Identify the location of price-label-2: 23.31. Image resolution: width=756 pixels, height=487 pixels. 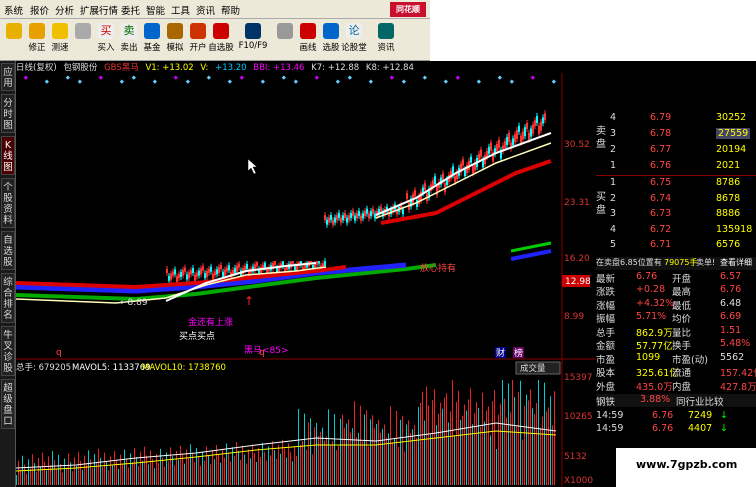
(577, 203).